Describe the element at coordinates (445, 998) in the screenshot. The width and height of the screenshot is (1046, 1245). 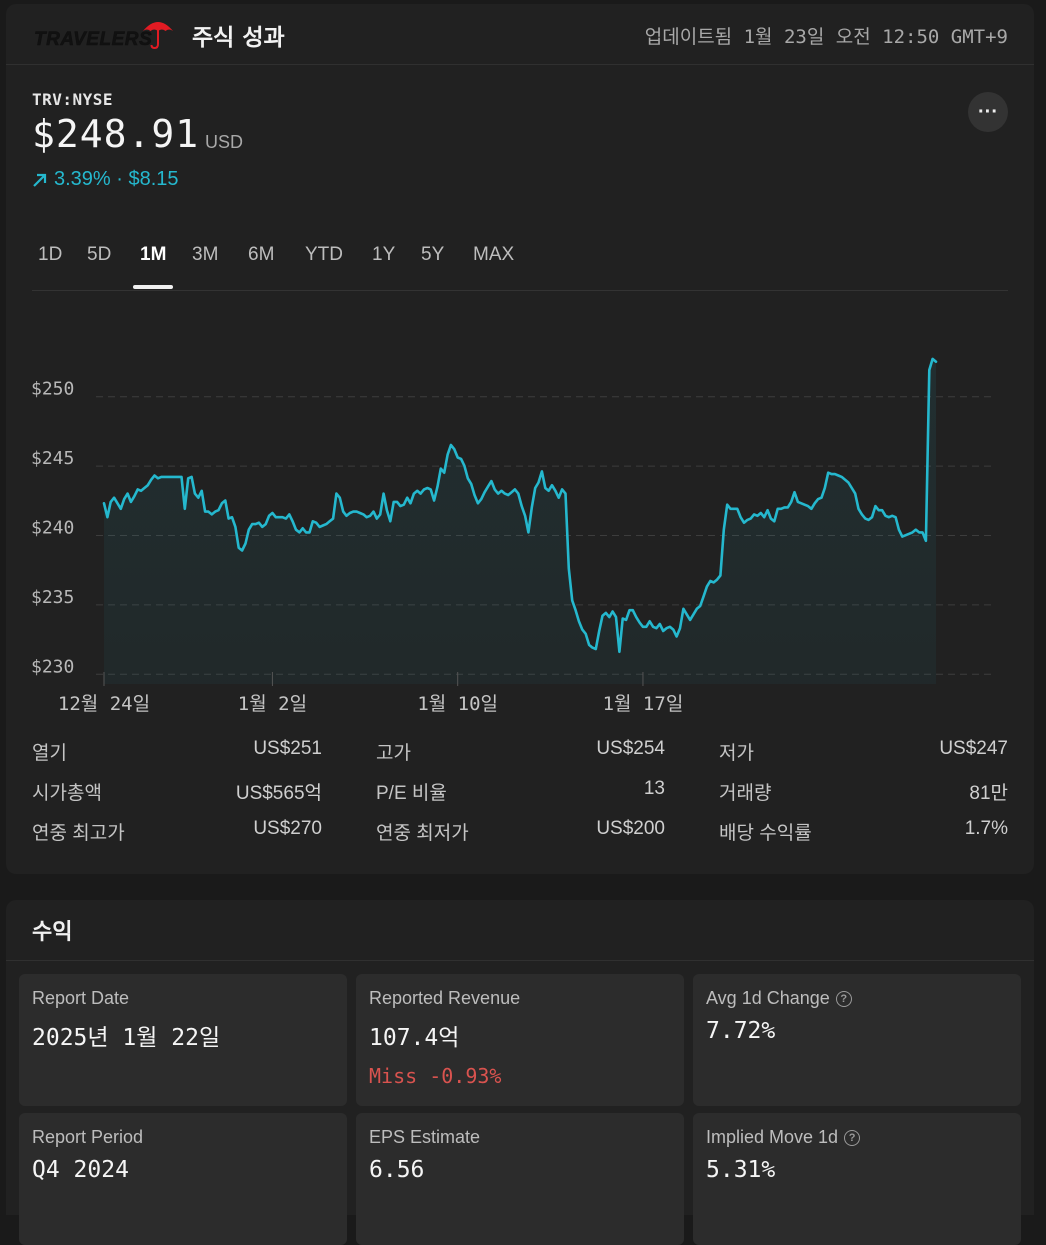
I see `tile-label: Reported Revenue` at that location.